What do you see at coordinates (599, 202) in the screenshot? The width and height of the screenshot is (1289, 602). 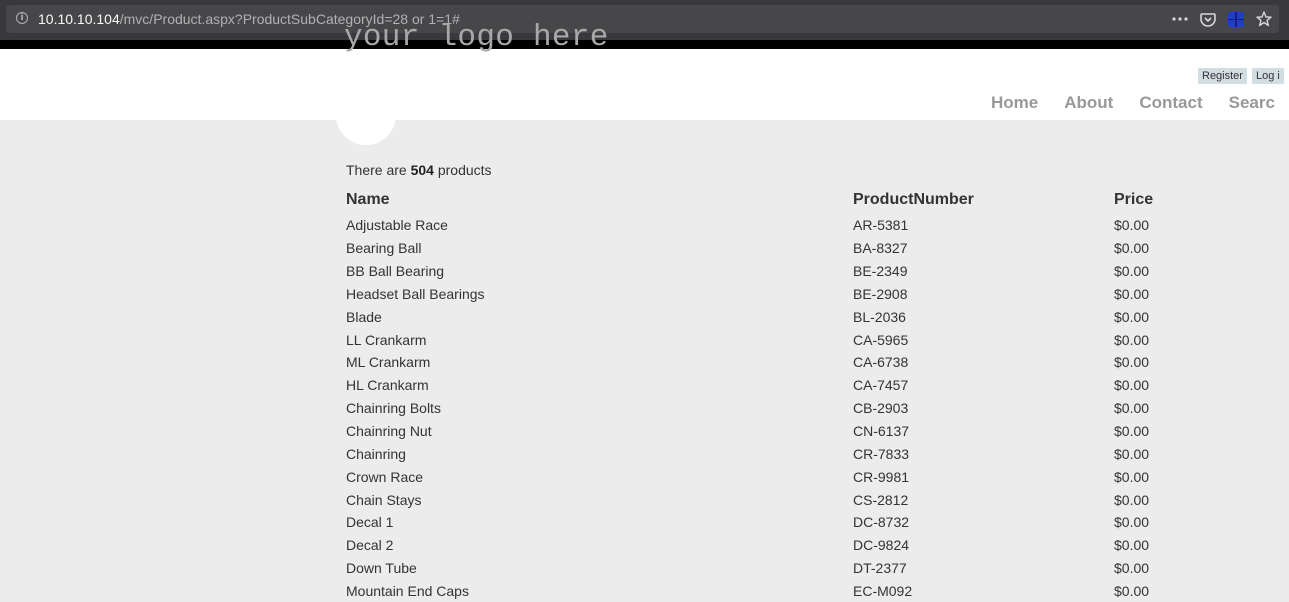 I see `column-header-name: Name` at bounding box center [599, 202].